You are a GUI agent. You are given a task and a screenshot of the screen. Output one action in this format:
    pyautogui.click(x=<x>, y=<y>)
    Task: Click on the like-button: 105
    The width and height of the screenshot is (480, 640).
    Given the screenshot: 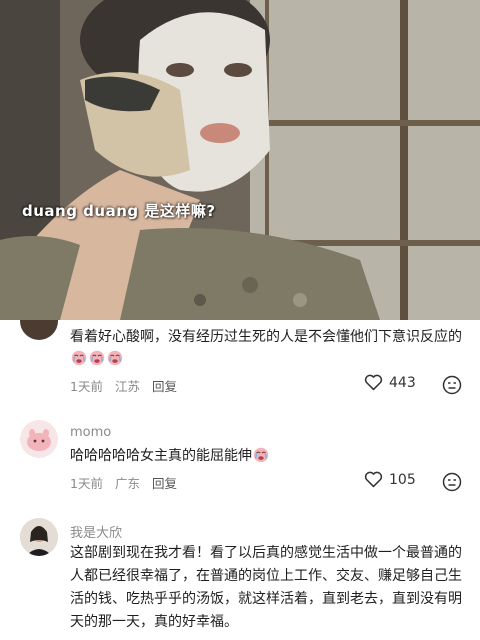 What is the action you would take?
    pyautogui.click(x=390, y=479)
    